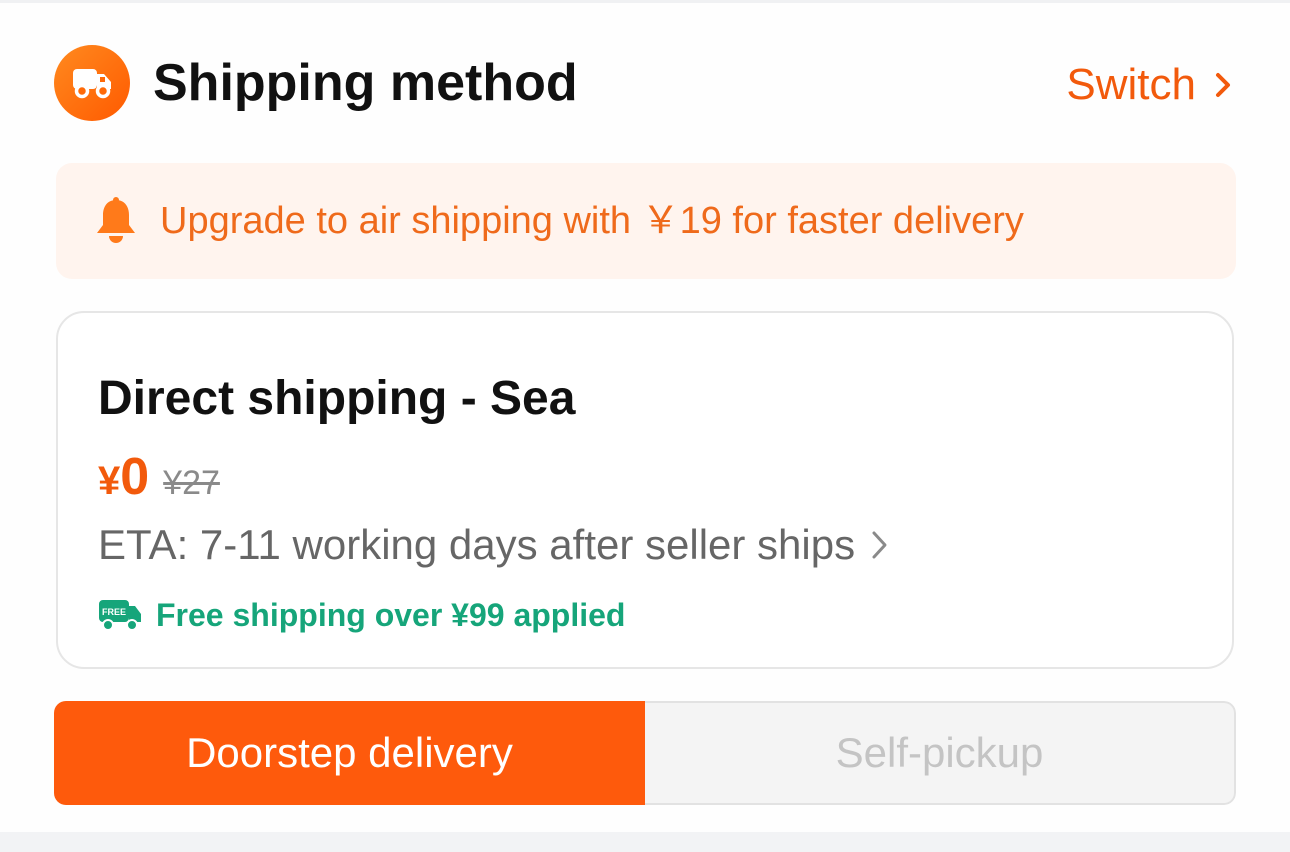 This screenshot has width=1290, height=852. What do you see at coordinates (1131, 84) in the screenshot?
I see `switch-label: Switch` at bounding box center [1131, 84].